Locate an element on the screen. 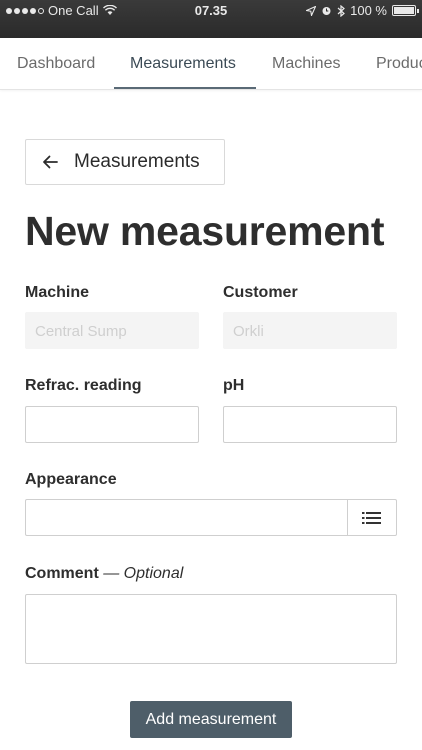  add-measurement-button: Add measurement is located at coordinates (211, 719).